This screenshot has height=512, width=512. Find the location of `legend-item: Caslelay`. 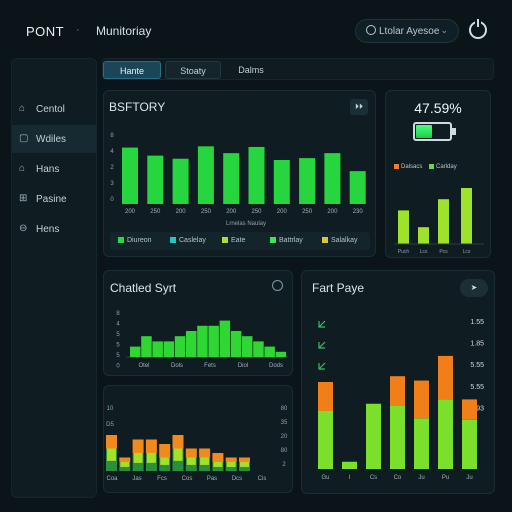

legend-item: Caslelay is located at coordinates (188, 240).